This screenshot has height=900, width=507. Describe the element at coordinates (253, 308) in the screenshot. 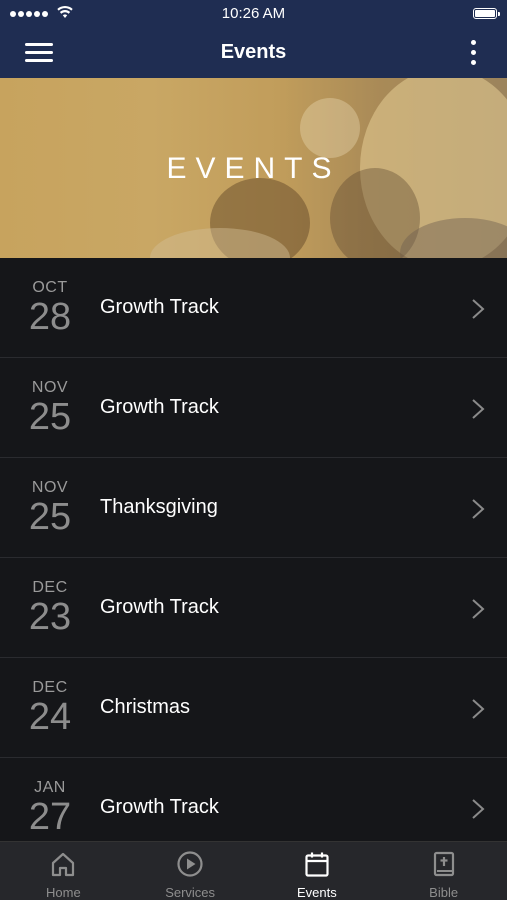

I see `event-row: OCT 28 Growth Track` at that location.